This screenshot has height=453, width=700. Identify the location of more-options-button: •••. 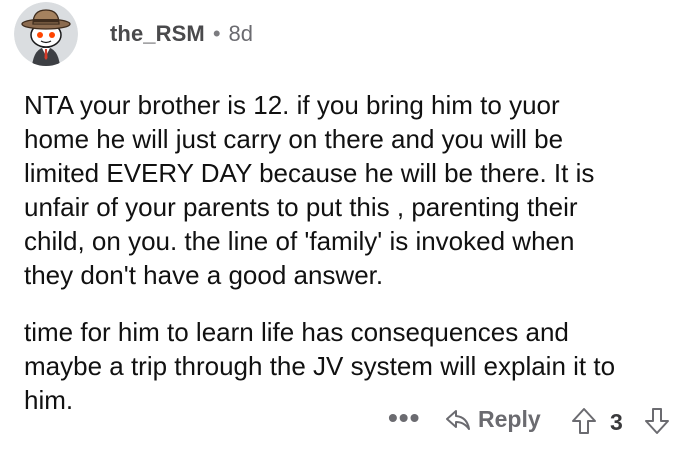
(404, 418).